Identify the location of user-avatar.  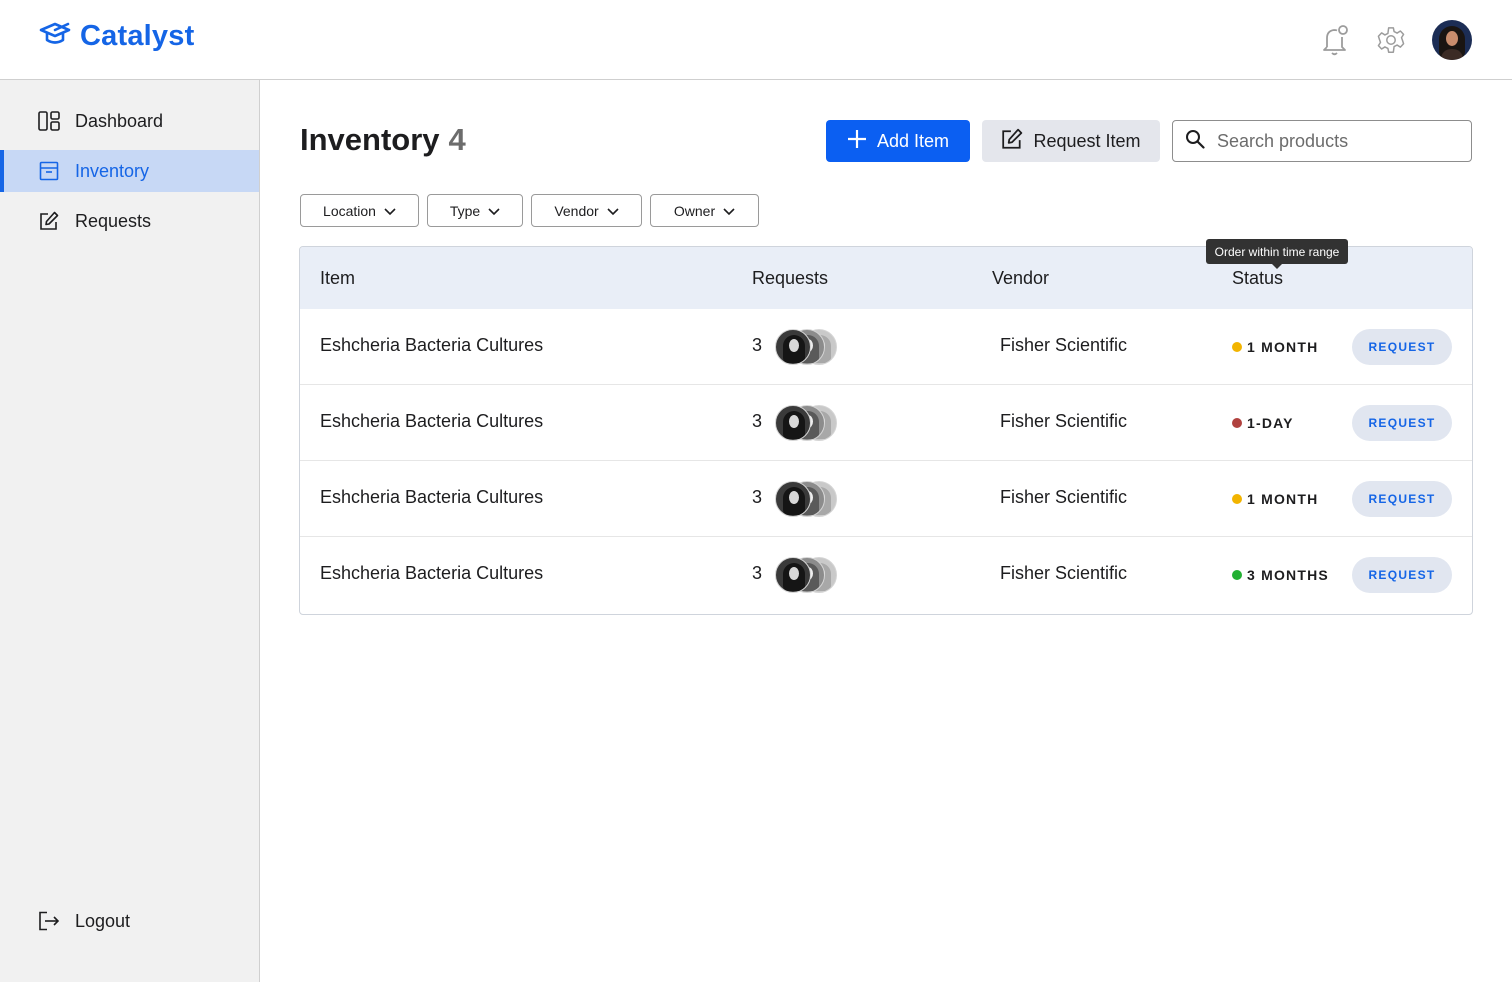
(1452, 40).